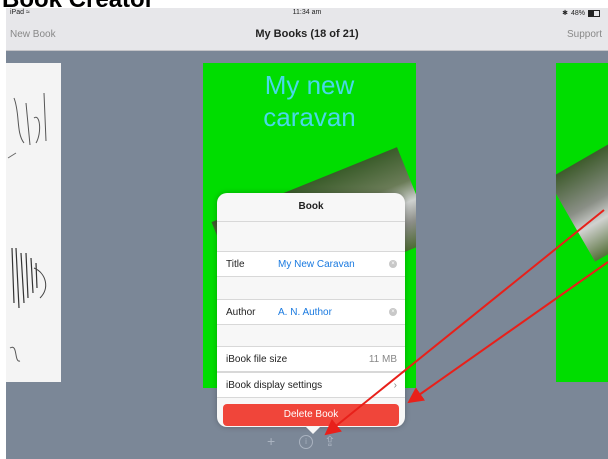  Describe the element at coordinates (577, 13) in the screenshot. I see `battery-percent: 48%` at that location.